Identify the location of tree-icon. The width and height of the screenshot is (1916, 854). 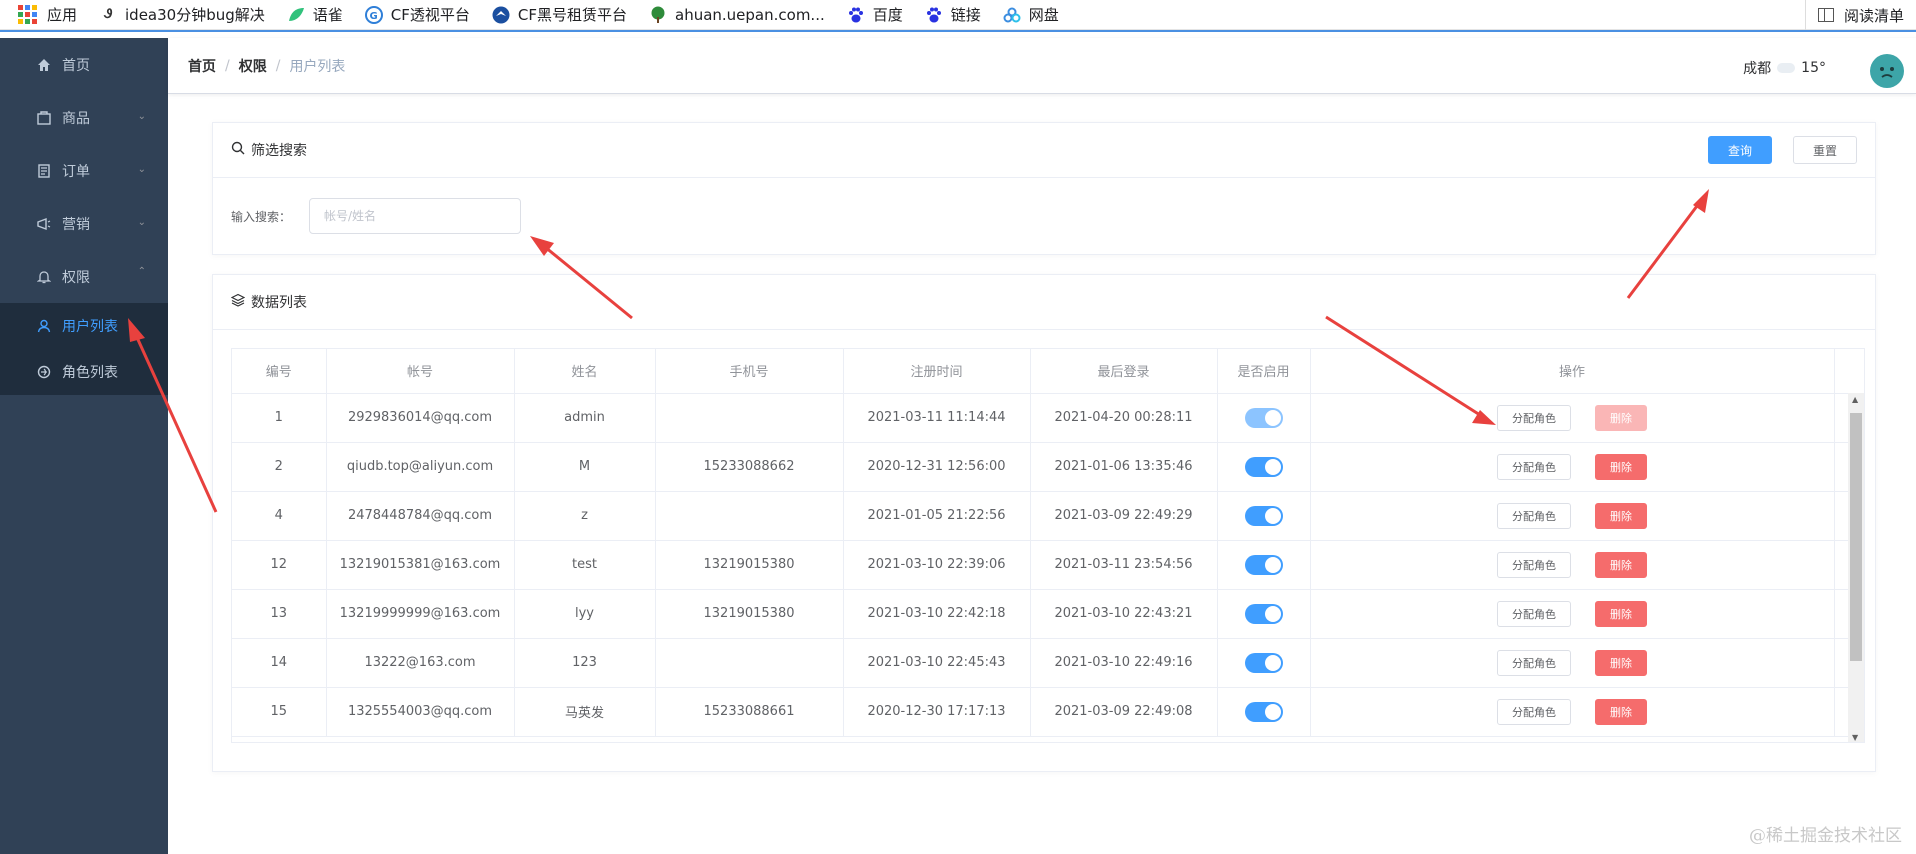
(658, 15).